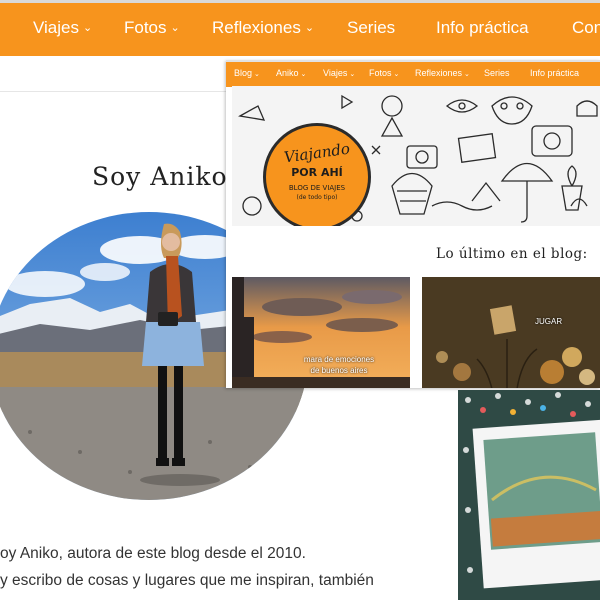 This screenshot has height=600, width=600. Describe the element at coordinates (115, 74) in the screenshot. I see `sub-header-bar` at that location.